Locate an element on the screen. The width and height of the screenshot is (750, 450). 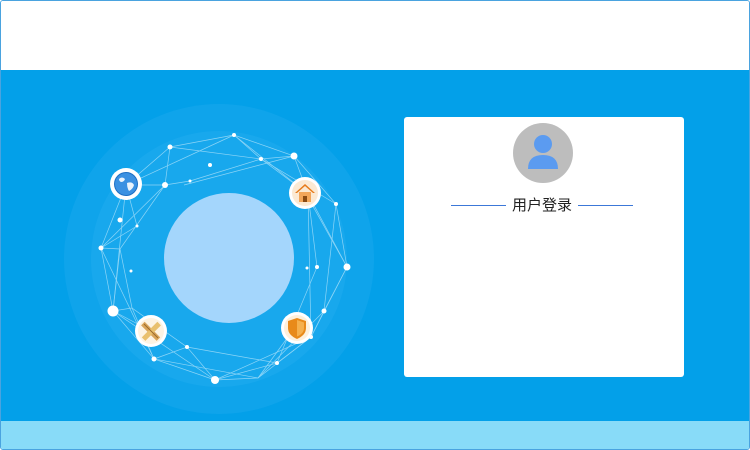
login-title: 用户登录 is located at coordinates (542, 205).